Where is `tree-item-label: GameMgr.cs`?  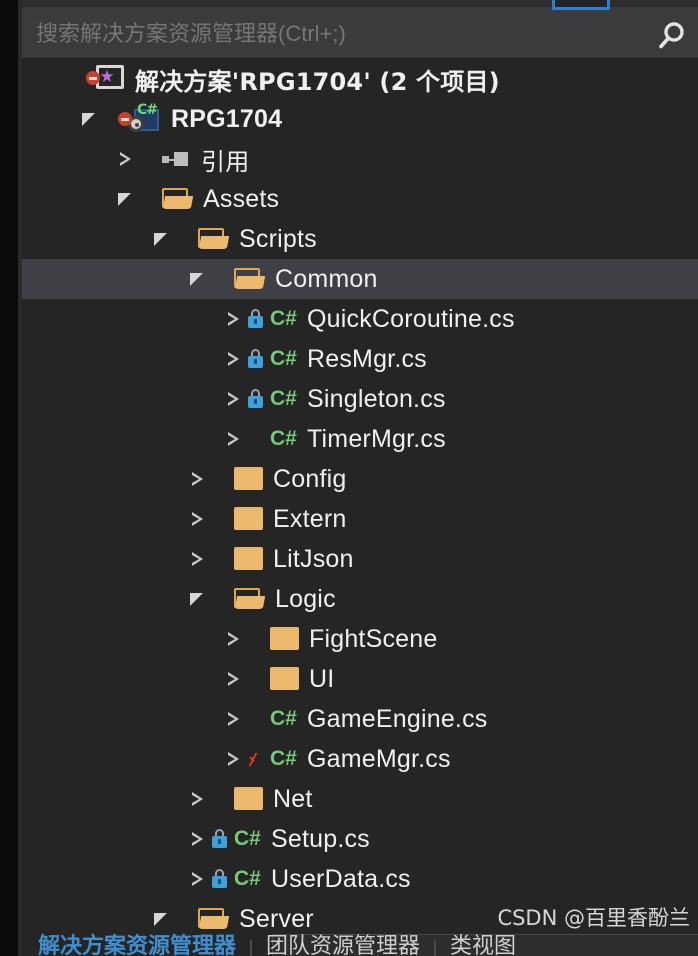 tree-item-label: GameMgr.cs is located at coordinates (379, 758).